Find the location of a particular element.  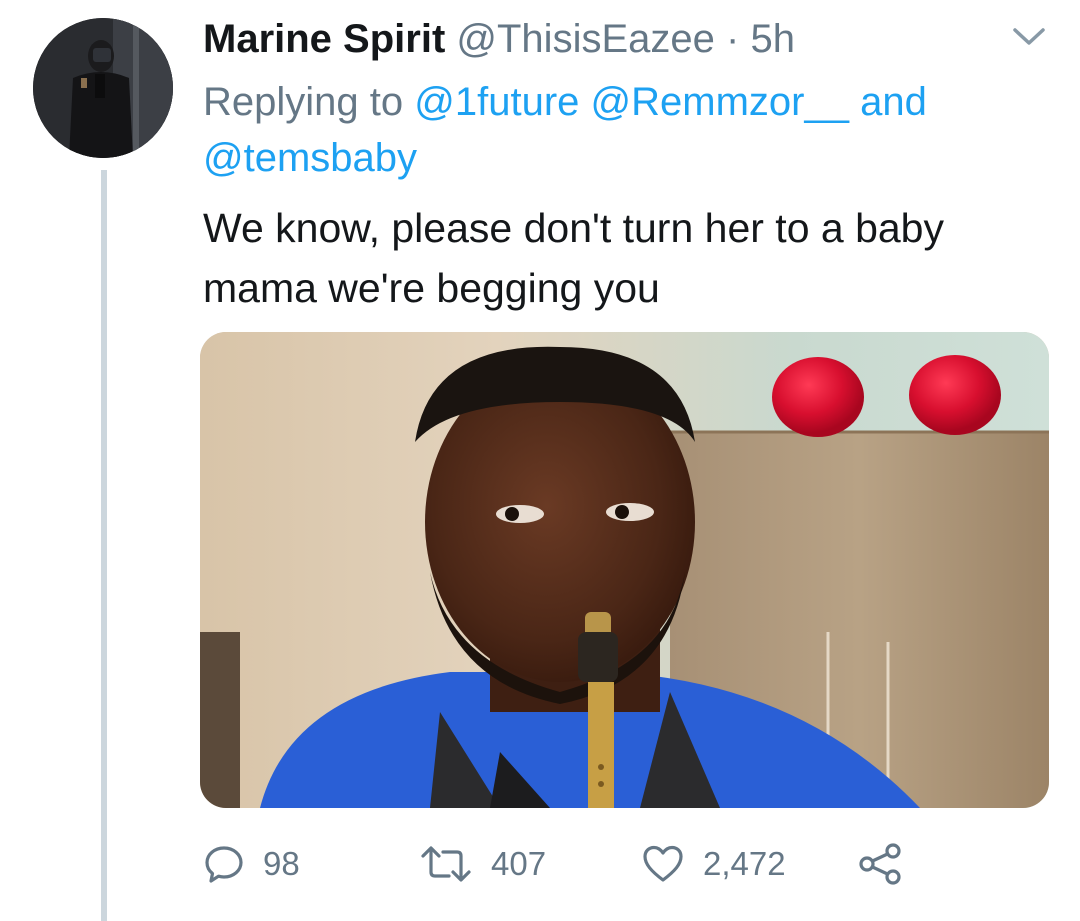

retweet-count: 407 is located at coordinates (519, 863).